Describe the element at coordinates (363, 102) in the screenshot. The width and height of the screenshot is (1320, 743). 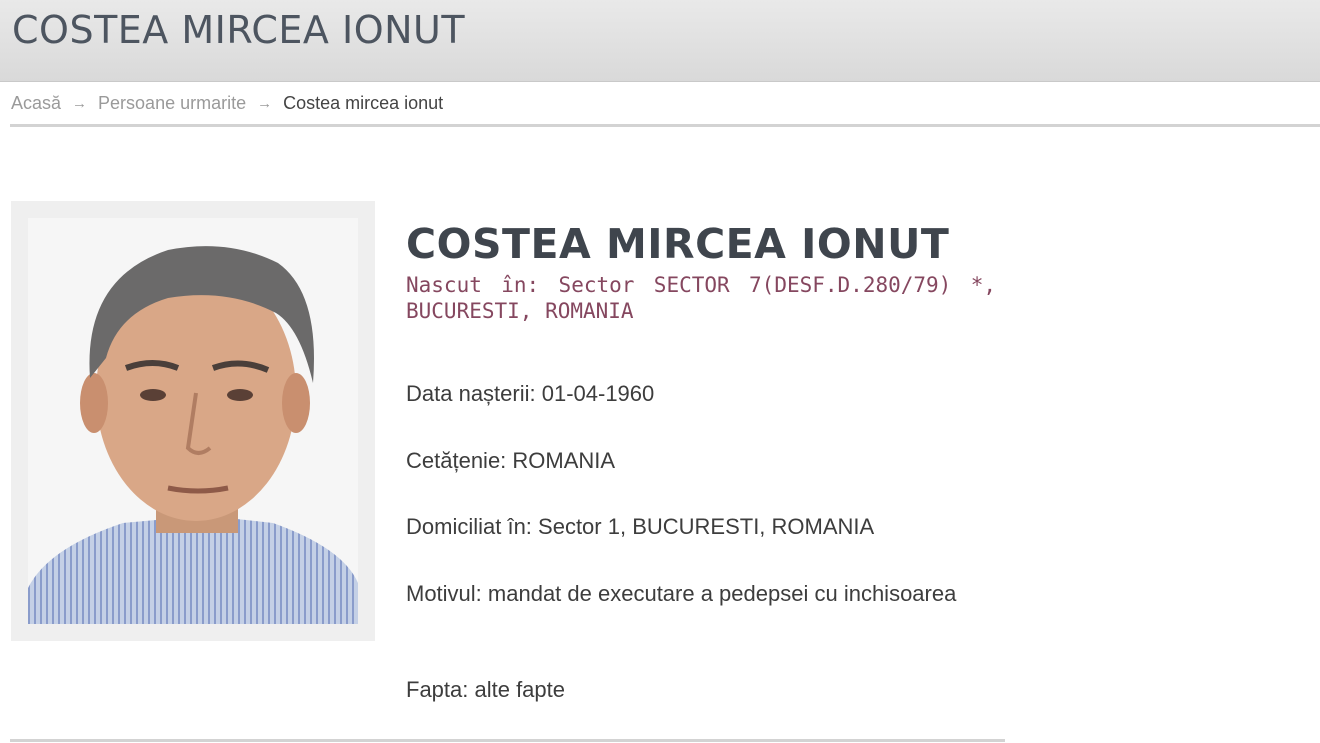
I see `breadcrumb-current: Costea mircea ionut` at that location.